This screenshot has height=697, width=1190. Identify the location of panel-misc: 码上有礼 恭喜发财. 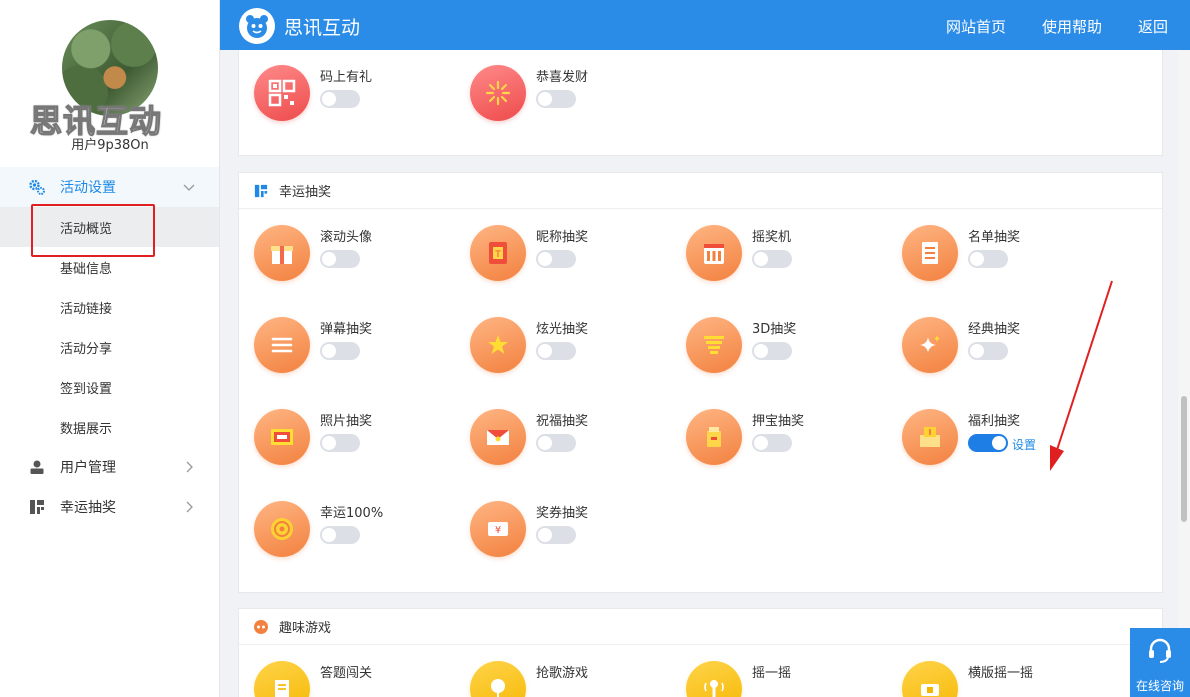
(700, 103).